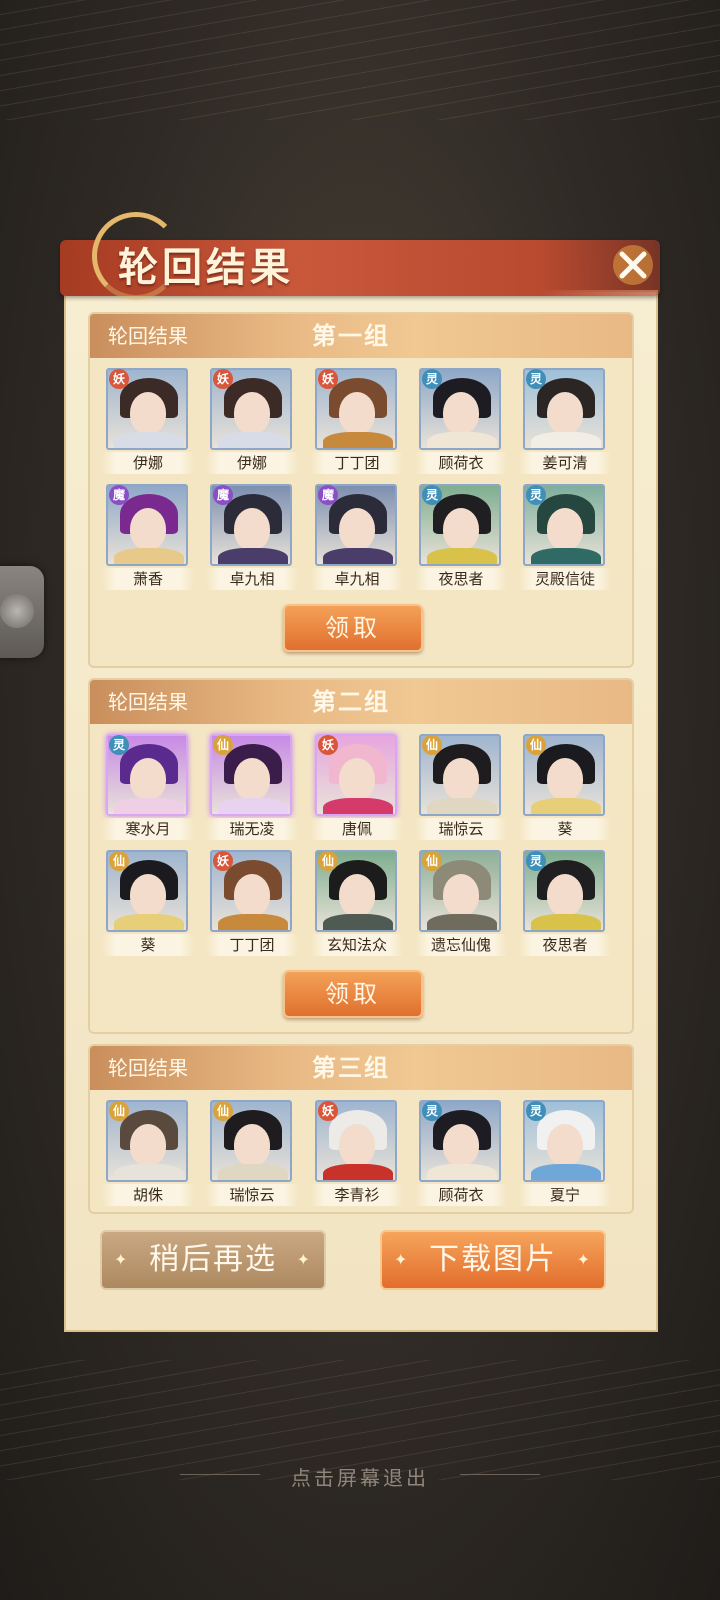 The image size is (720, 1600). Describe the element at coordinates (461, 903) in the screenshot. I see `character-card: 仙遗忘仙傀` at that location.